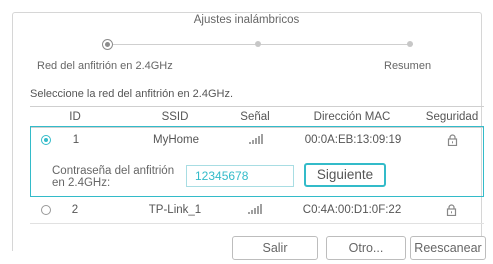 The width and height of the screenshot is (493, 264). Describe the element at coordinates (75, 210) in the screenshot. I see `row-id: 2` at that location.